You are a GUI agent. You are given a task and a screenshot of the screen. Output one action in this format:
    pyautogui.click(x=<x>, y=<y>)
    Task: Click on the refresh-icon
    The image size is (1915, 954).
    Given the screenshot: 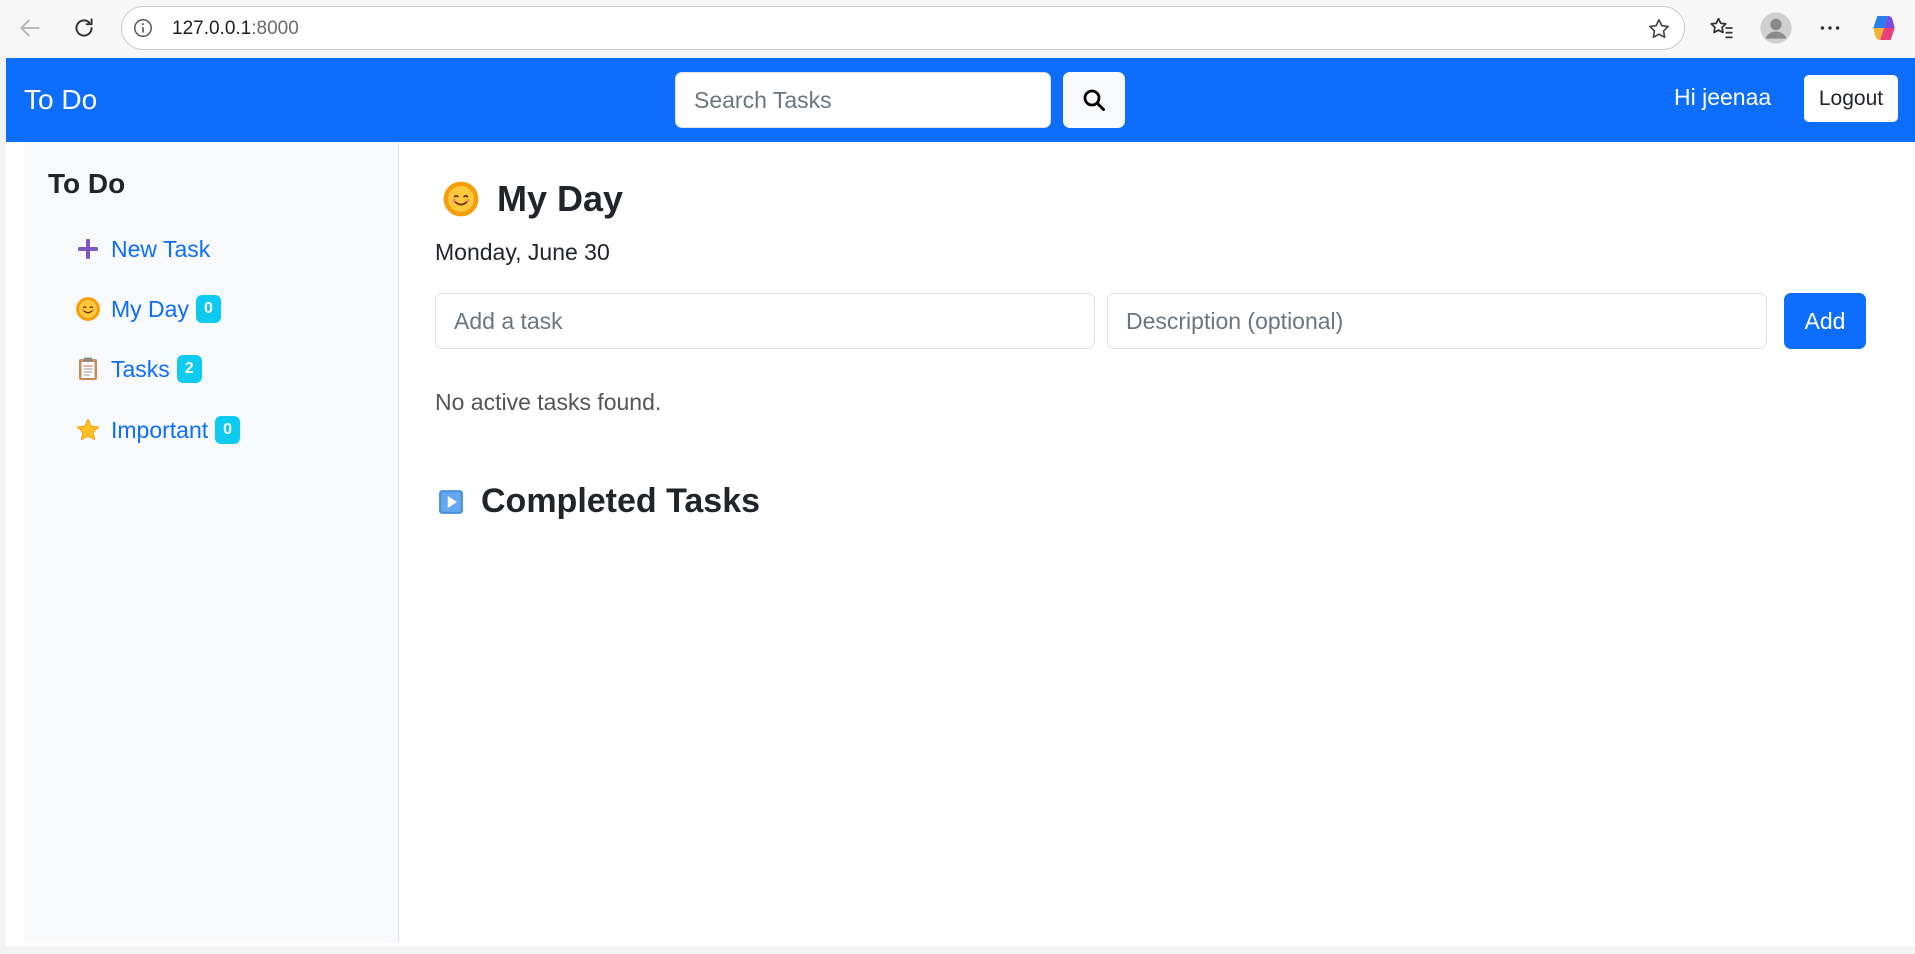 What is the action you would take?
    pyautogui.click(x=84, y=27)
    